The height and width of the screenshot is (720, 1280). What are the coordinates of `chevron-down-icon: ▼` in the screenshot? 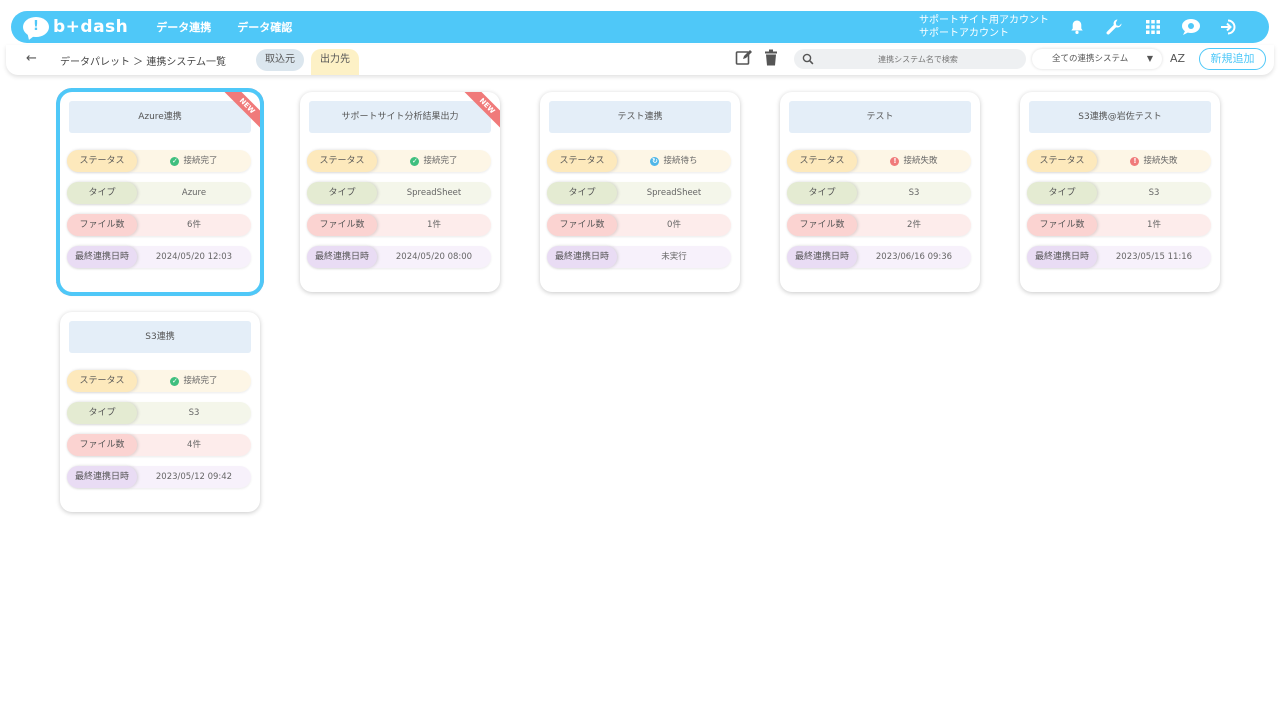 It's located at (1149, 58).